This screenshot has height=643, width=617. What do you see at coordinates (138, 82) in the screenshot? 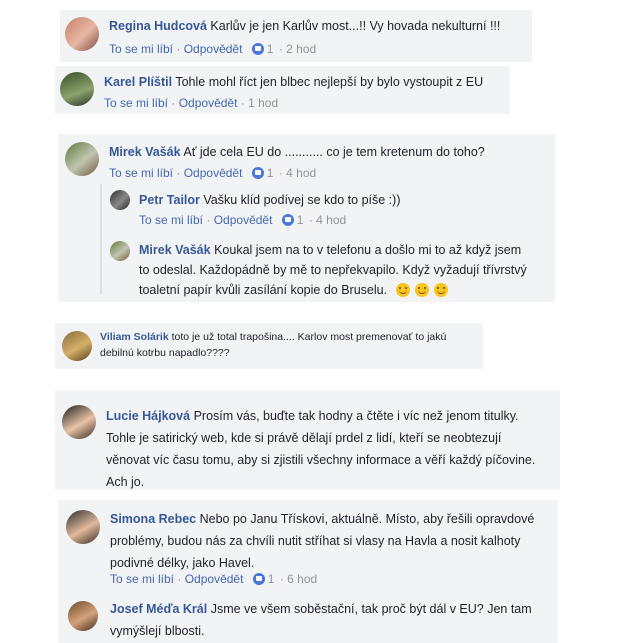
I see `commenter-name: Karel Plíštil` at bounding box center [138, 82].